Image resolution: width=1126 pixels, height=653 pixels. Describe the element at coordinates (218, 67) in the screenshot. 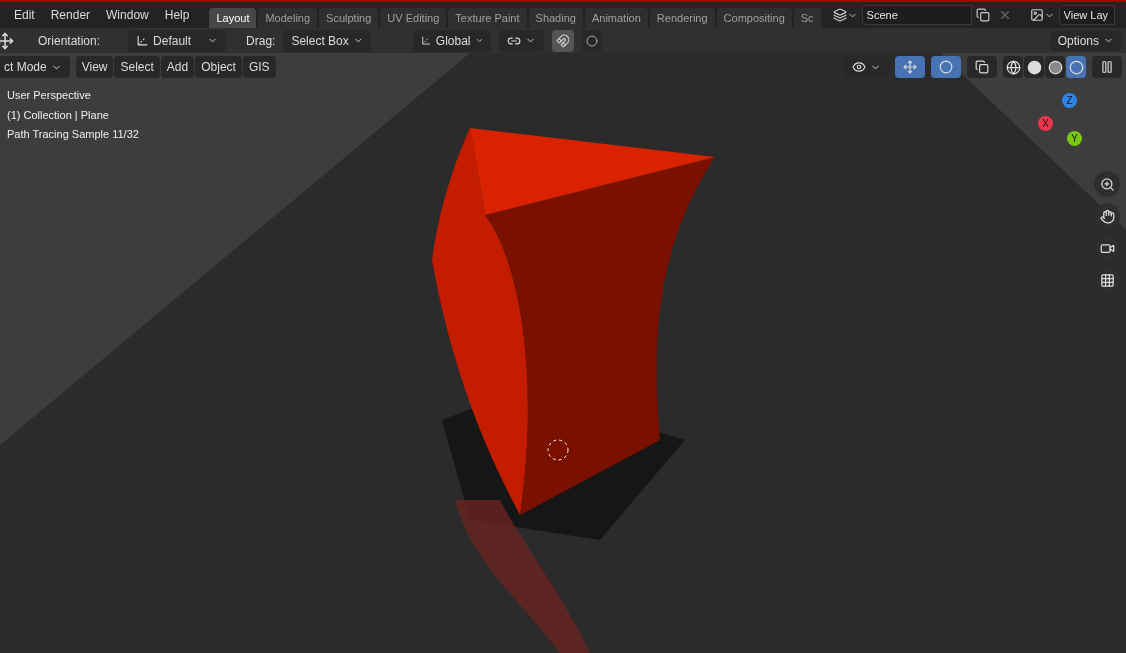

I see `viewport-menu-item: Object` at that location.